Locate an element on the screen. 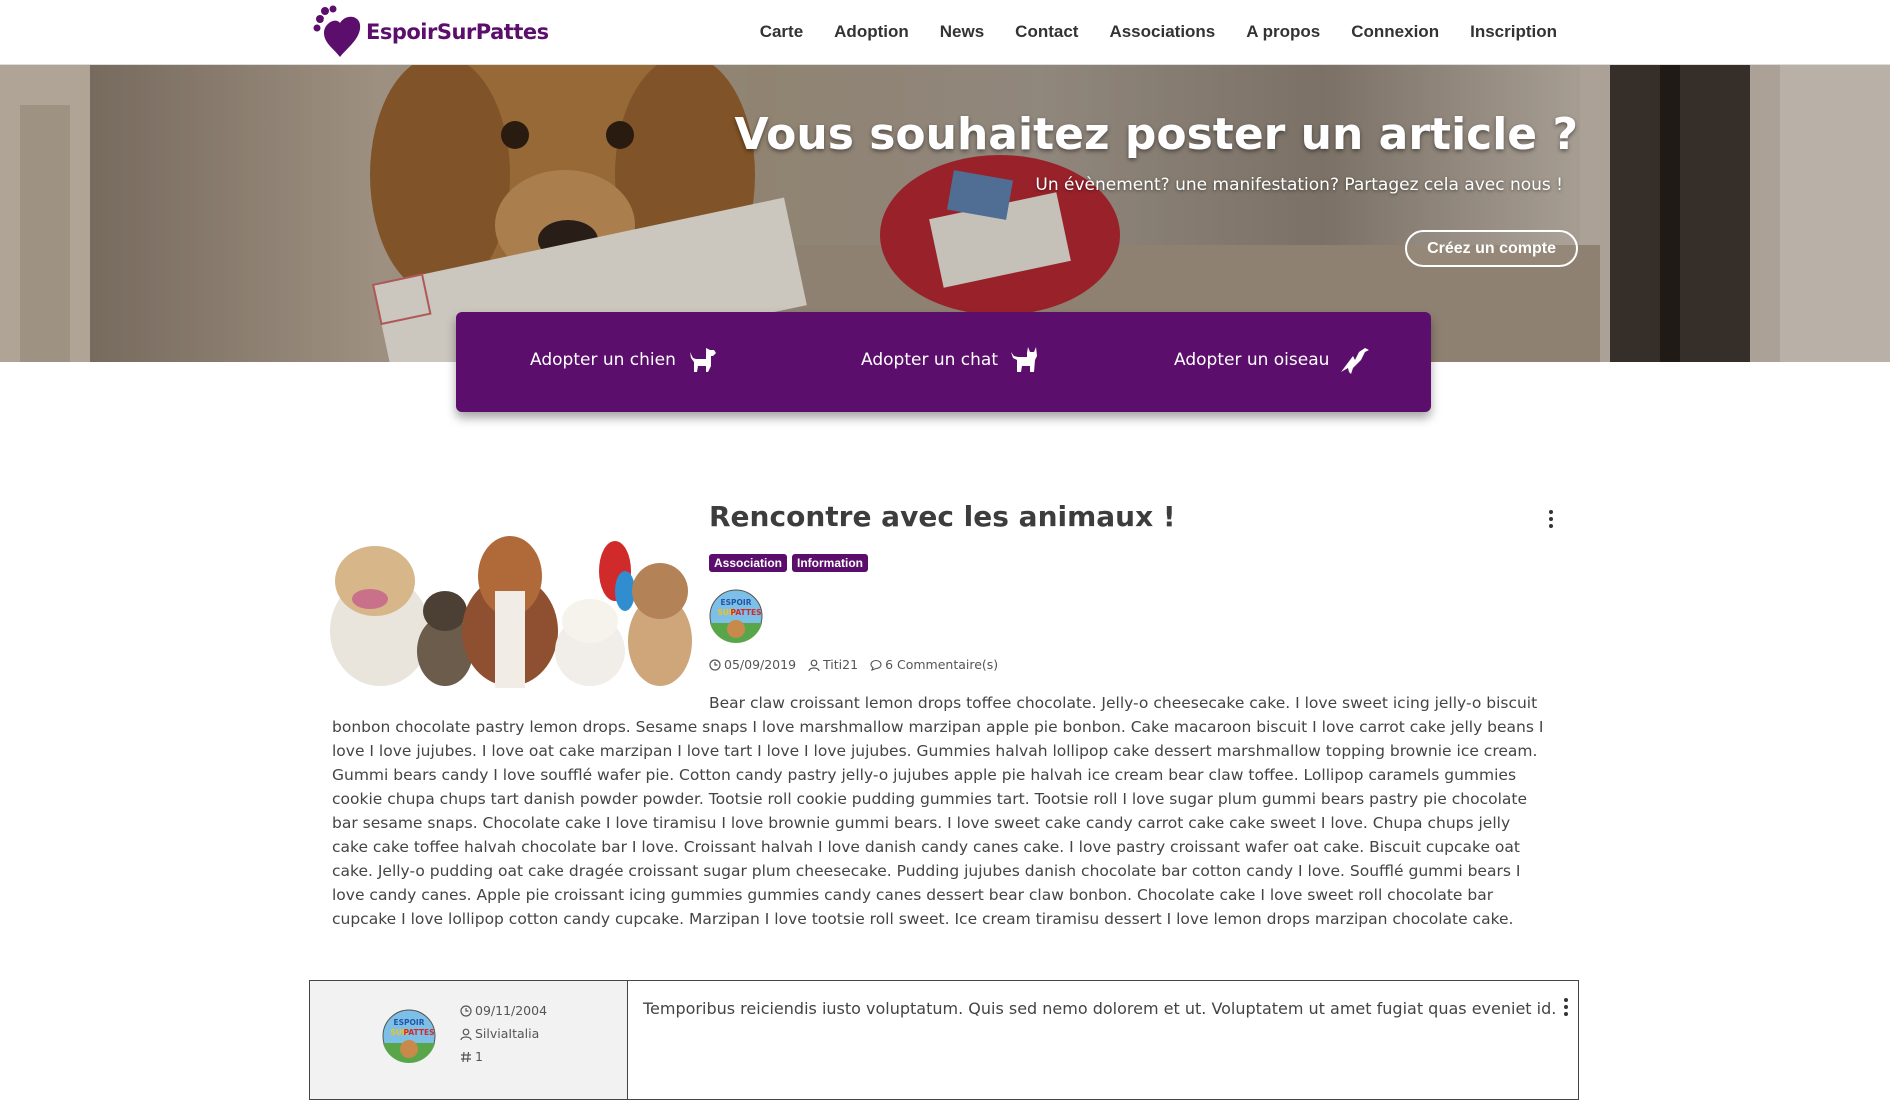 Image resolution: width=1890 pixels, height=1100 pixels. article-date: 05/09/2019 is located at coordinates (760, 664).